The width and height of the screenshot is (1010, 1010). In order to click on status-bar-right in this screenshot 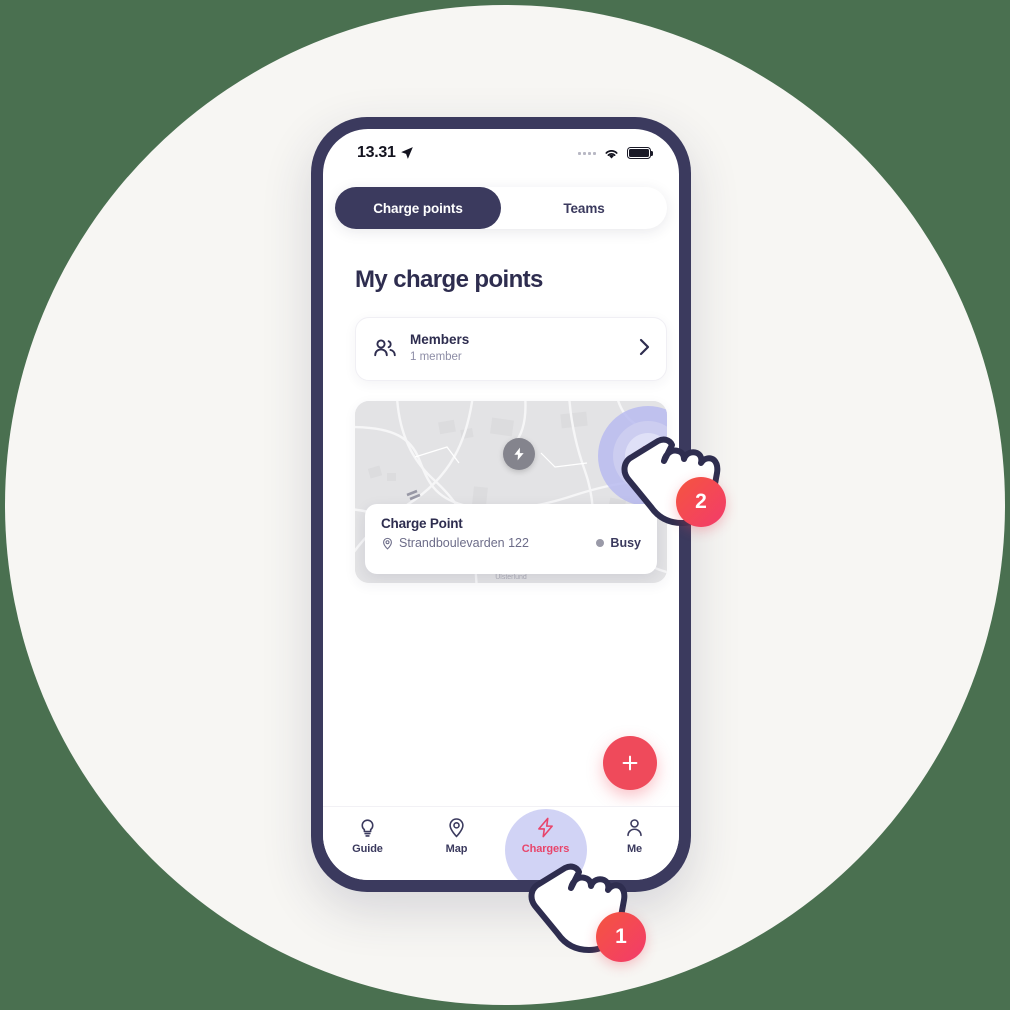, I will do `click(616, 153)`.